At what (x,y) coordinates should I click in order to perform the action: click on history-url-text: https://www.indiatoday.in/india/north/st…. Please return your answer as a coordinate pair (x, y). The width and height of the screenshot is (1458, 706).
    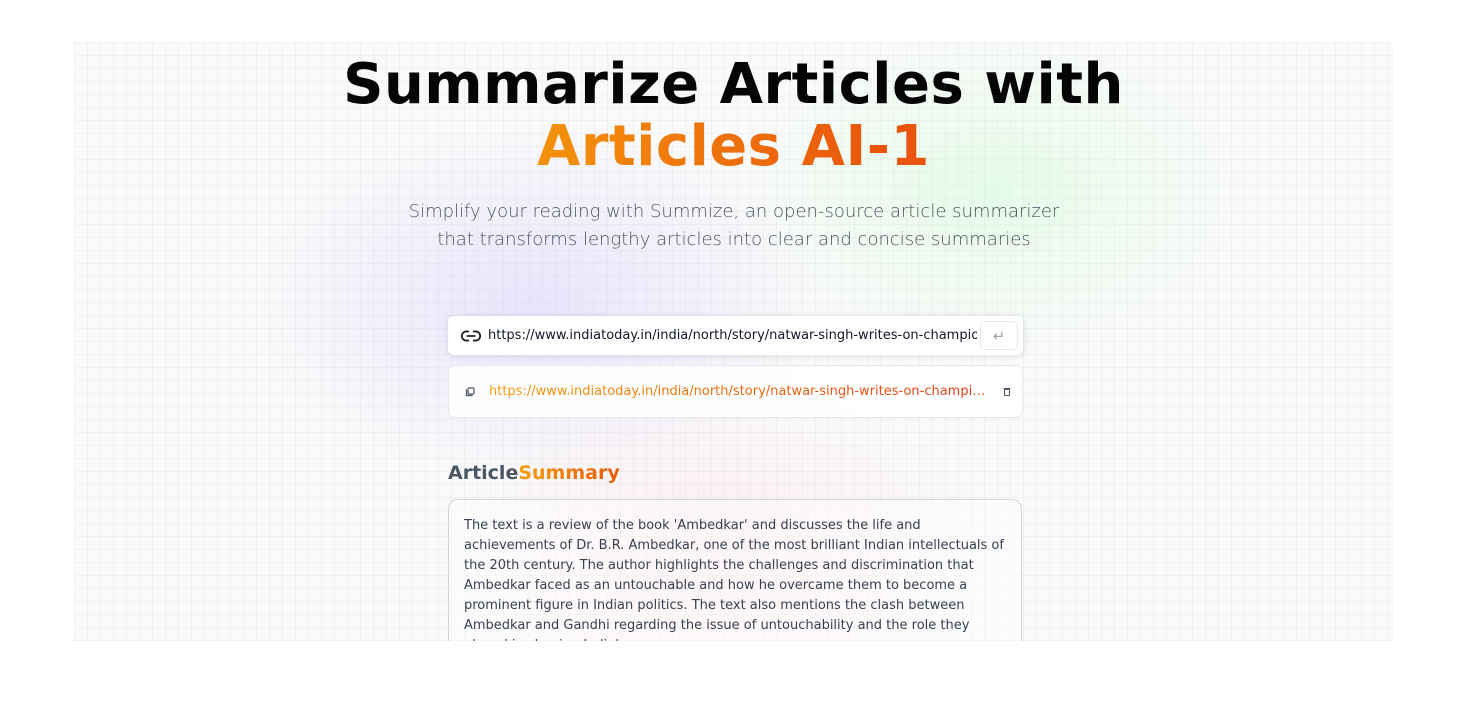
    Looking at the image, I should click on (739, 391).